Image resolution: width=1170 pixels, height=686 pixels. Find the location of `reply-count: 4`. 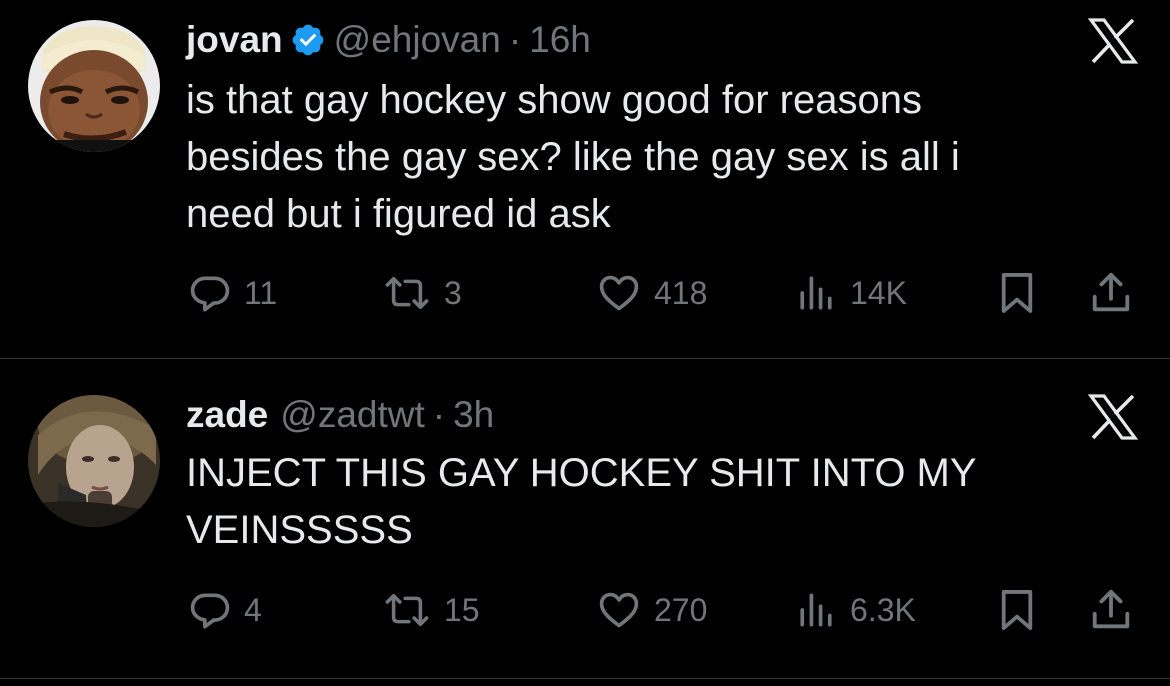

reply-count: 4 is located at coordinates (253, 609).